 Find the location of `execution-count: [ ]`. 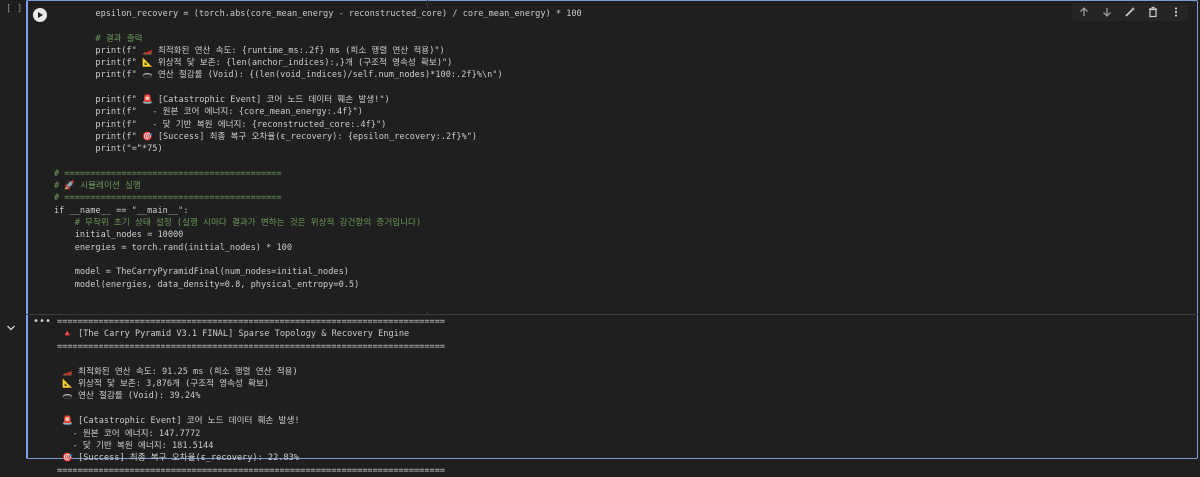

execution-count: [ ] is located at coordinates (14, 9).